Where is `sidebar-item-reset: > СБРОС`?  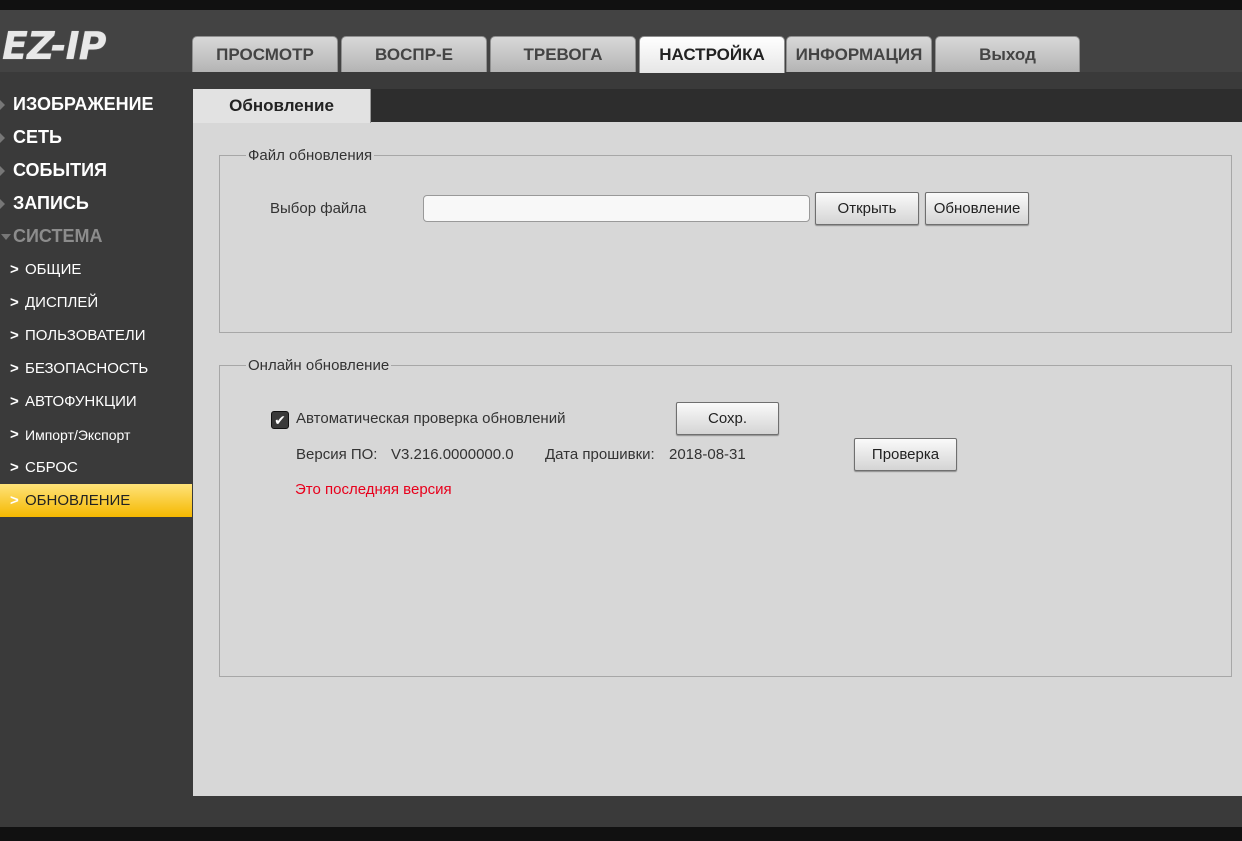 sidebar-item-reset: > СБРОС is located at coordinates (96, 467).